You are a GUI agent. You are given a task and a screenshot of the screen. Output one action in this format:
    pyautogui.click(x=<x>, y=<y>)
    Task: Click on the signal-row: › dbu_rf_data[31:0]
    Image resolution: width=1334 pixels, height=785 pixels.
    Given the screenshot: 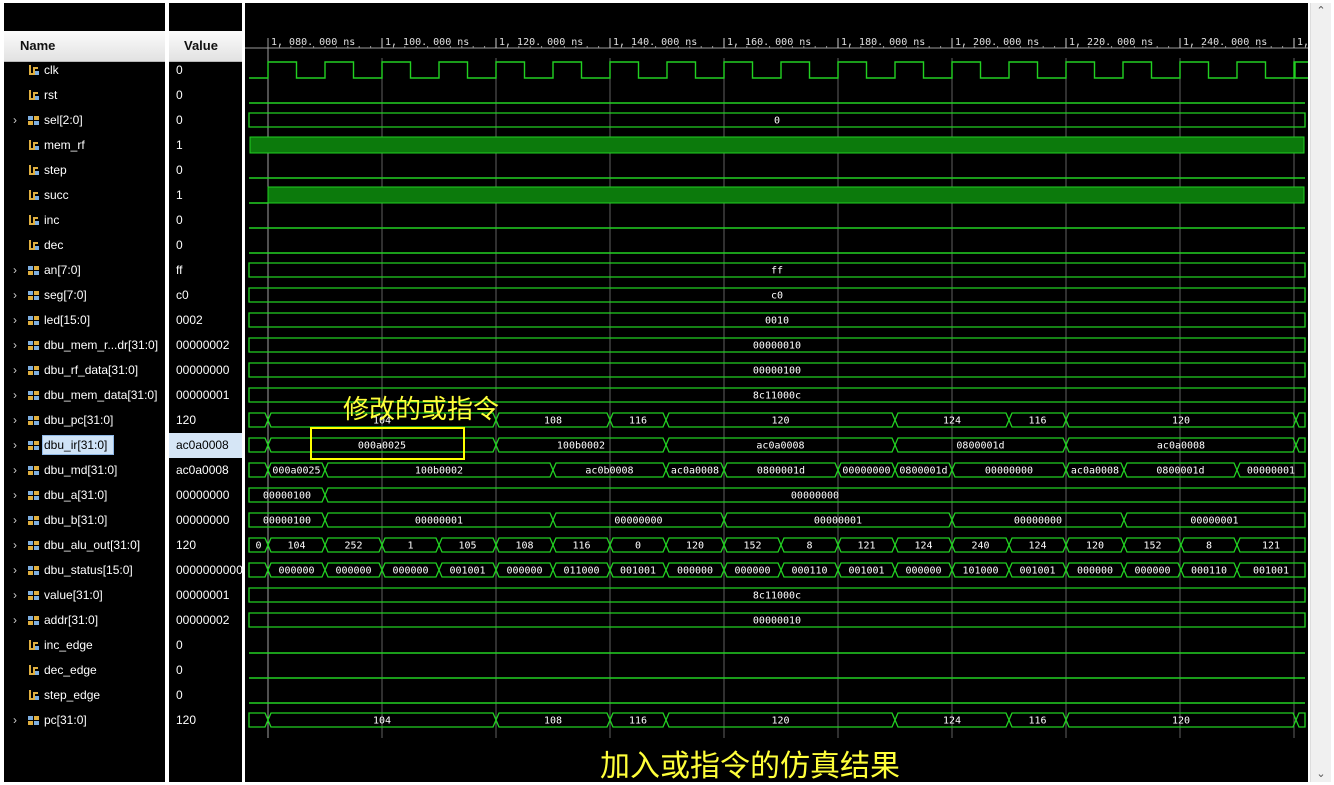 What is the action you would take?
    pyautogui.click(x=84, y=370)
    